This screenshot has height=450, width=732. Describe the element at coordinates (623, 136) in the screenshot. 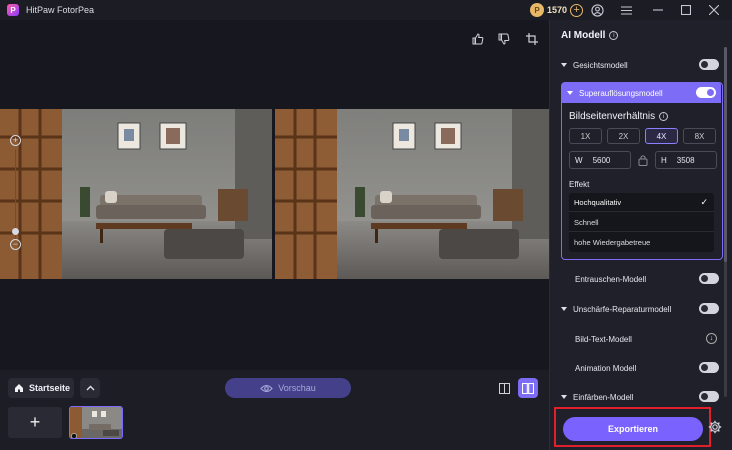

I see `scale-2x-button: 2X` at that location.